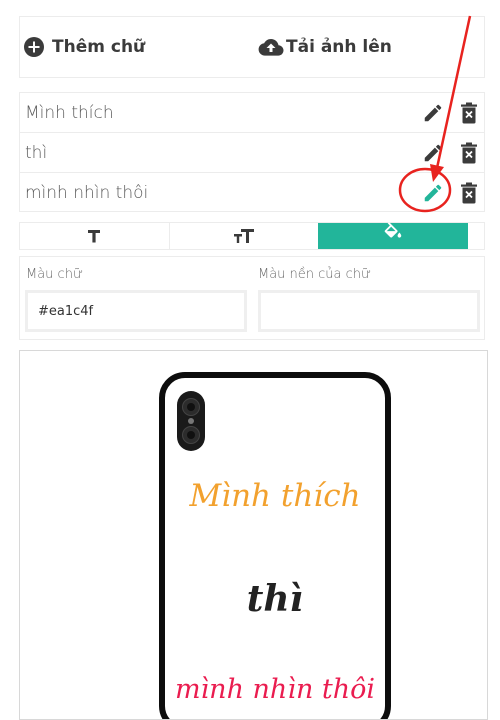 The width and height of the screenshot is (500, 720). I want to click on fill-color-icon, so click(393, 230).